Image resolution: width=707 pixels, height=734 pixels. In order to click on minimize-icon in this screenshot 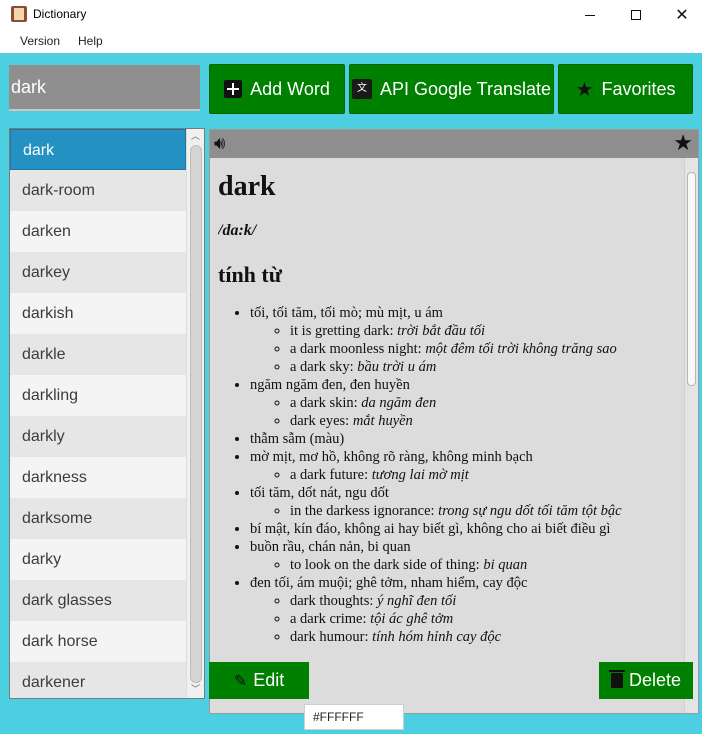, I will do `click(590, 15)`.